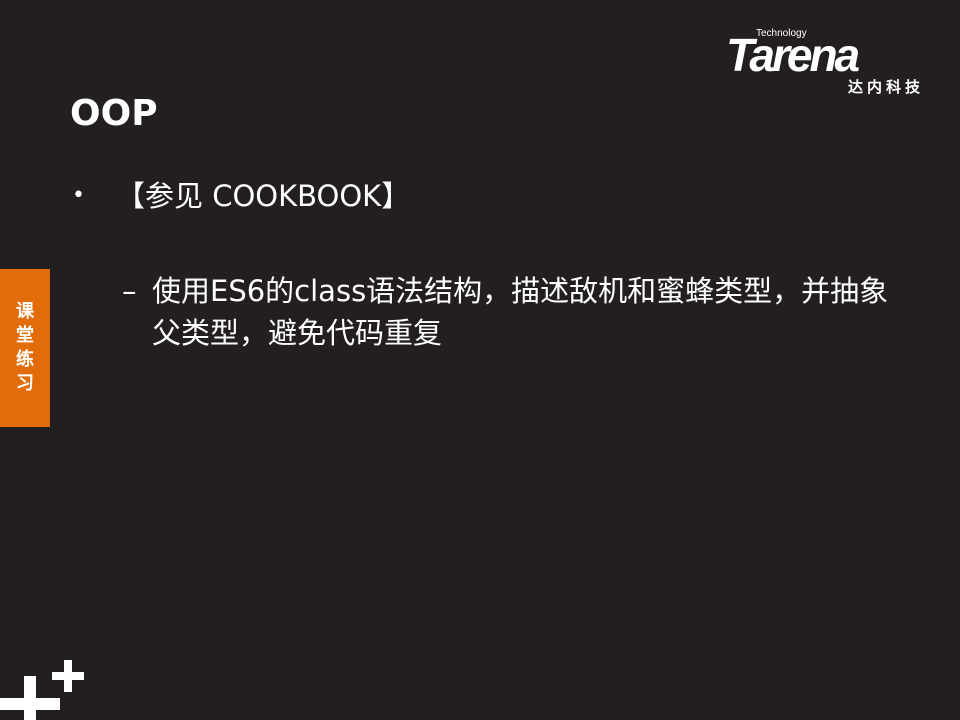 The image size is (960, 720). I want to click on bullet-item: • 【参见 COOKBOOK】, so click(241, 196).